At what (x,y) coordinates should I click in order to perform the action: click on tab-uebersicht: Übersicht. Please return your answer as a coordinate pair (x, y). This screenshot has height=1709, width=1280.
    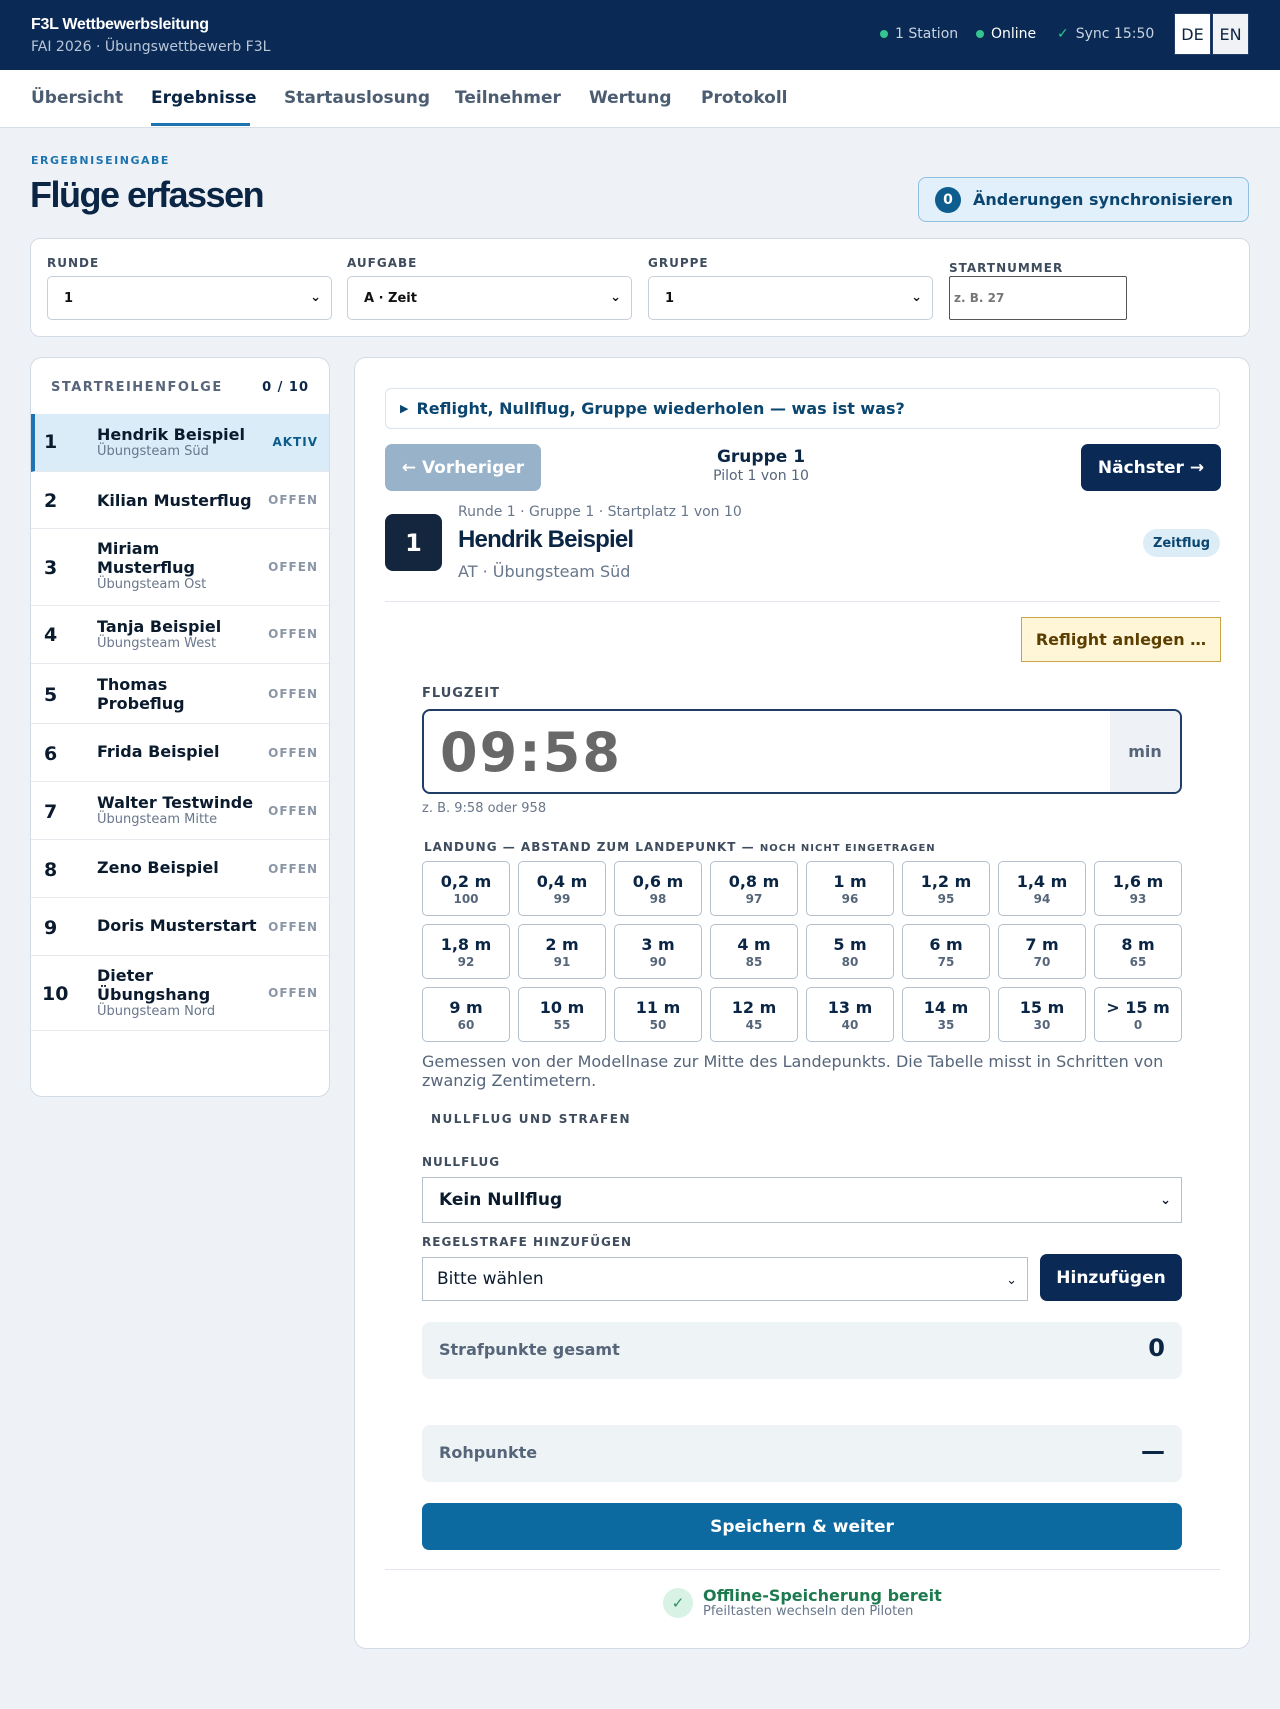
    Looking at the image, I should click on (77, 98).